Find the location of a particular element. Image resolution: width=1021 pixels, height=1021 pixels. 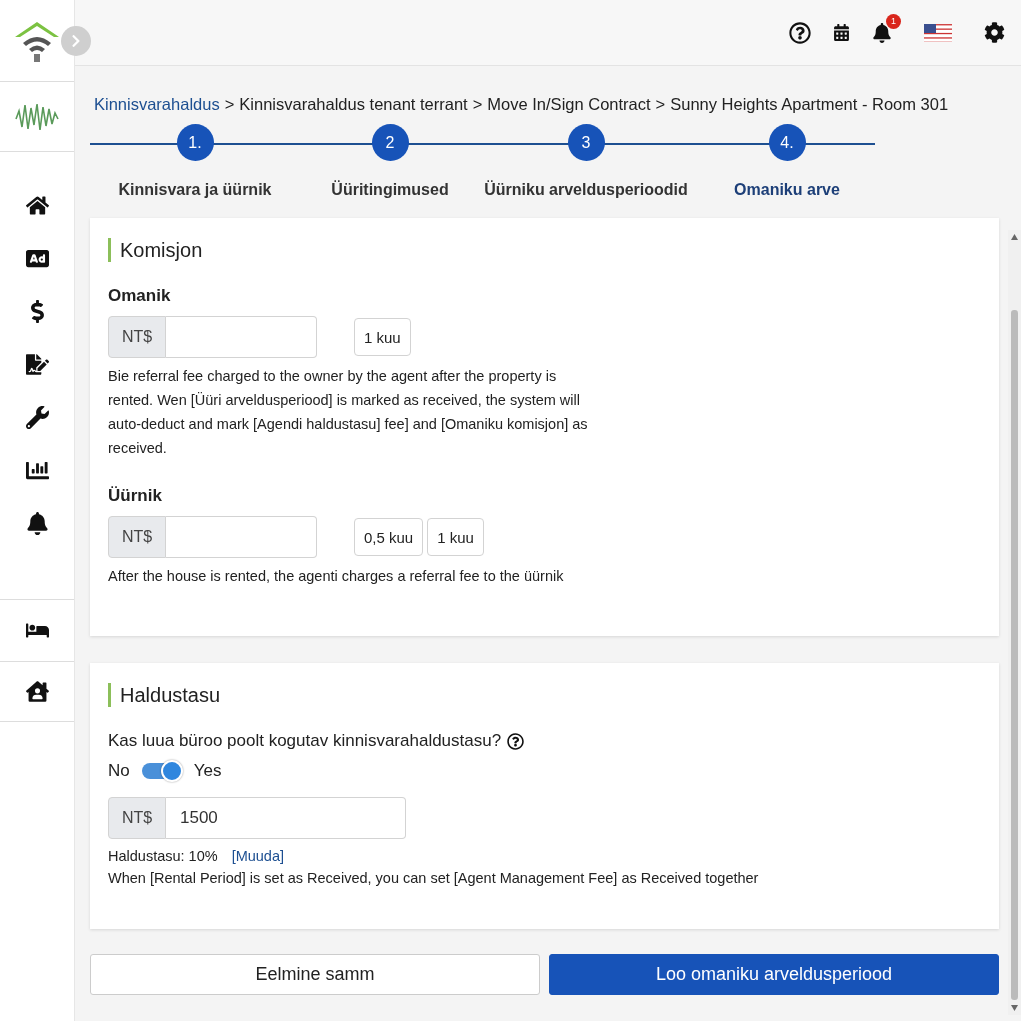

breadcrumb-item: Move In/Sign Contract is located at coordinates (569, 104).